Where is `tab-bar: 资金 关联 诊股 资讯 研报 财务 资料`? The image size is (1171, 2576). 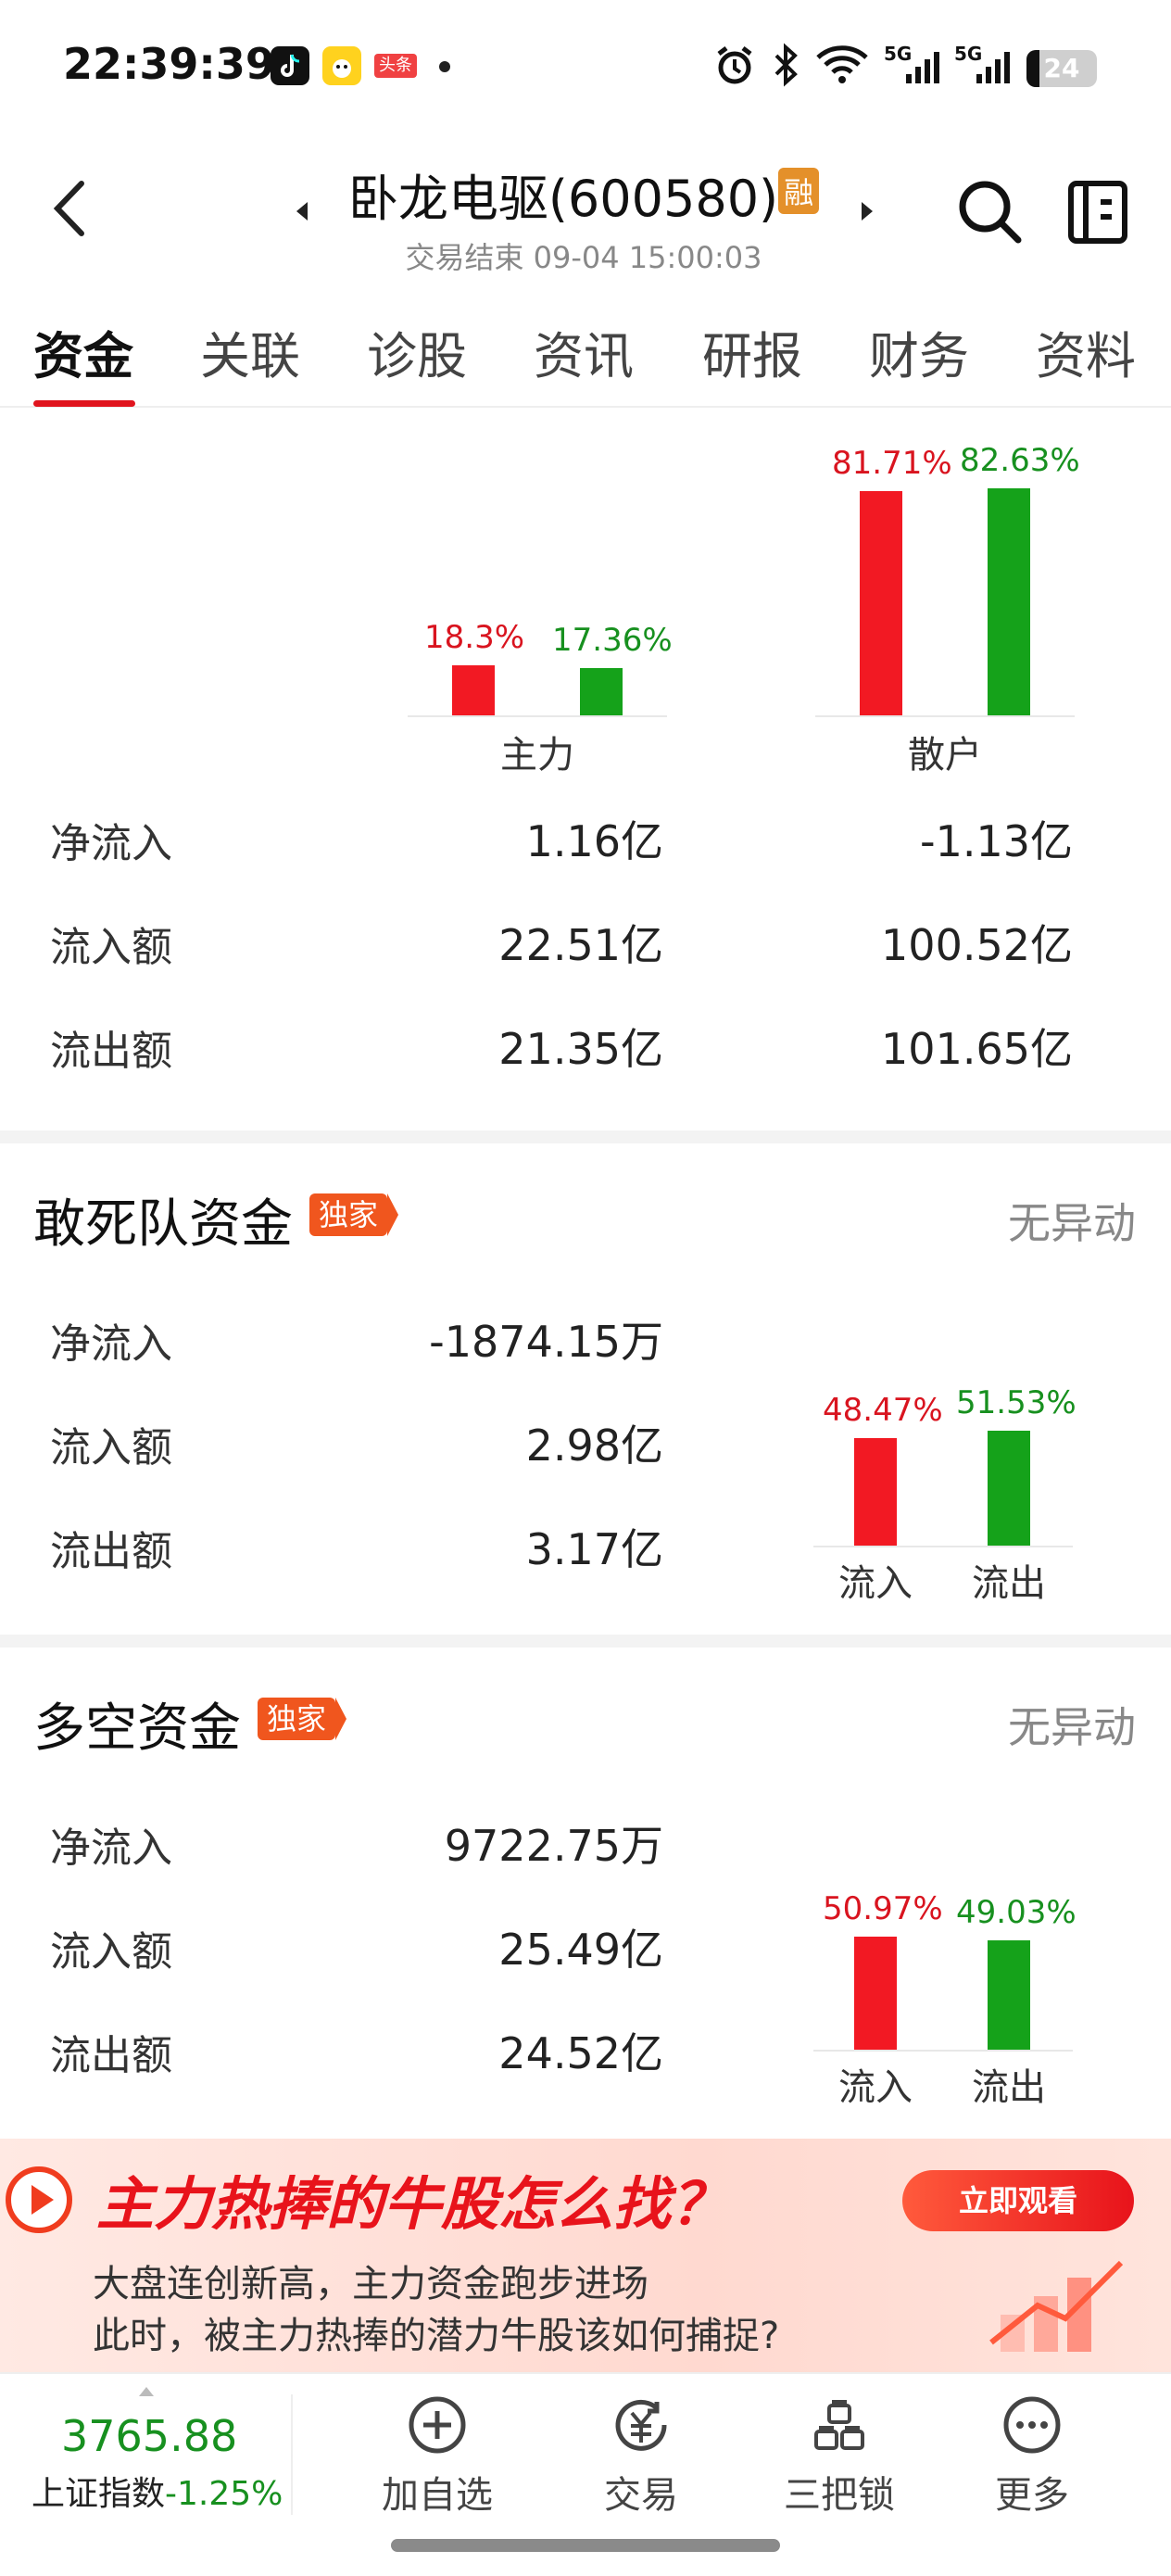 tab-bar: 资金 关联 诊股 资讯 研报 财务 资料 is located at coordinates (585, 362).